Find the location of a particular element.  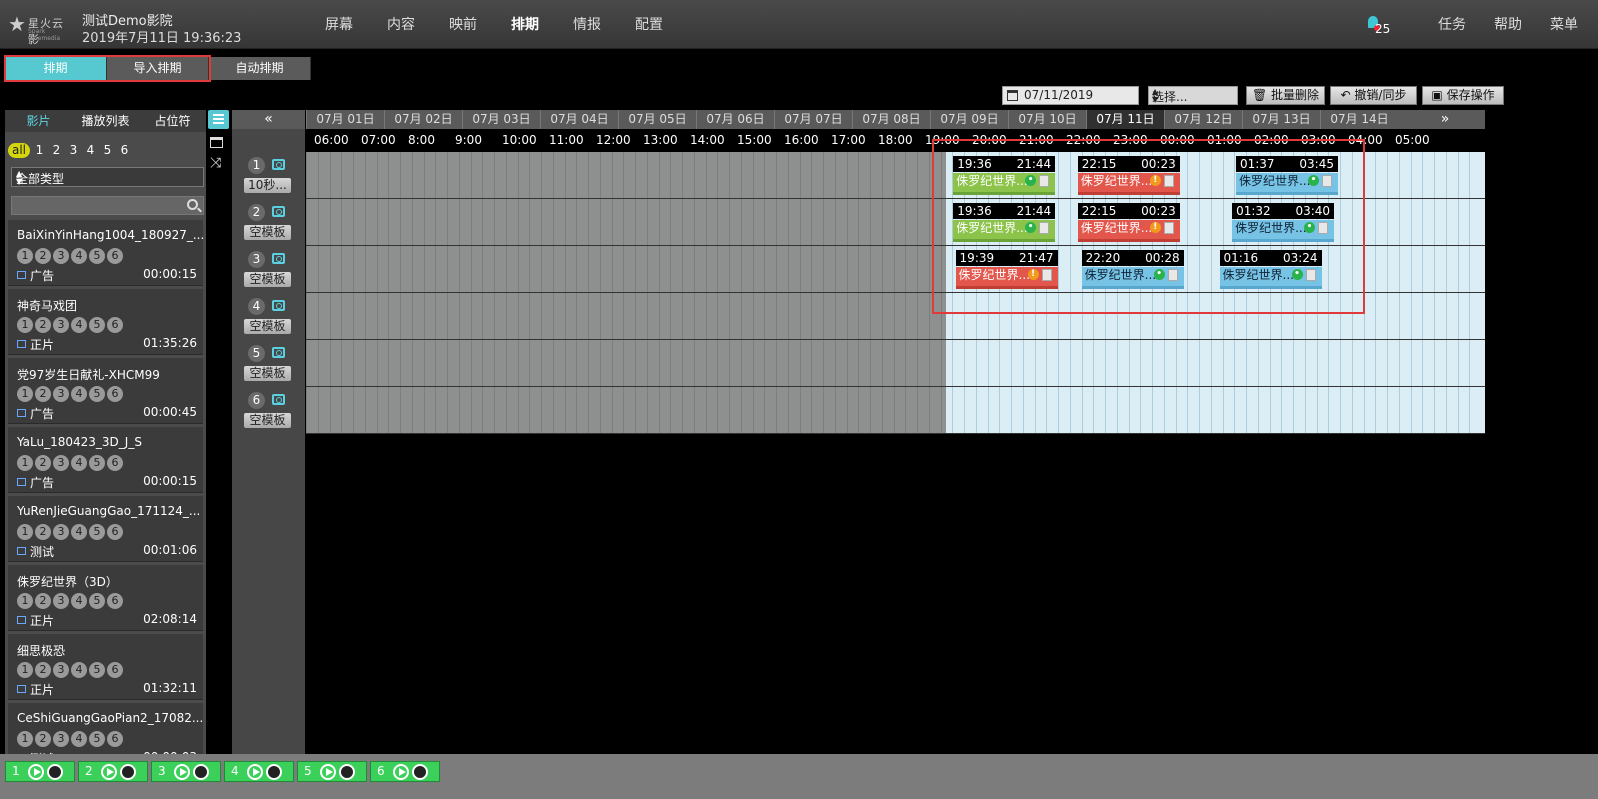

hall-play-control: 5 is located at coordinates (332, 771).